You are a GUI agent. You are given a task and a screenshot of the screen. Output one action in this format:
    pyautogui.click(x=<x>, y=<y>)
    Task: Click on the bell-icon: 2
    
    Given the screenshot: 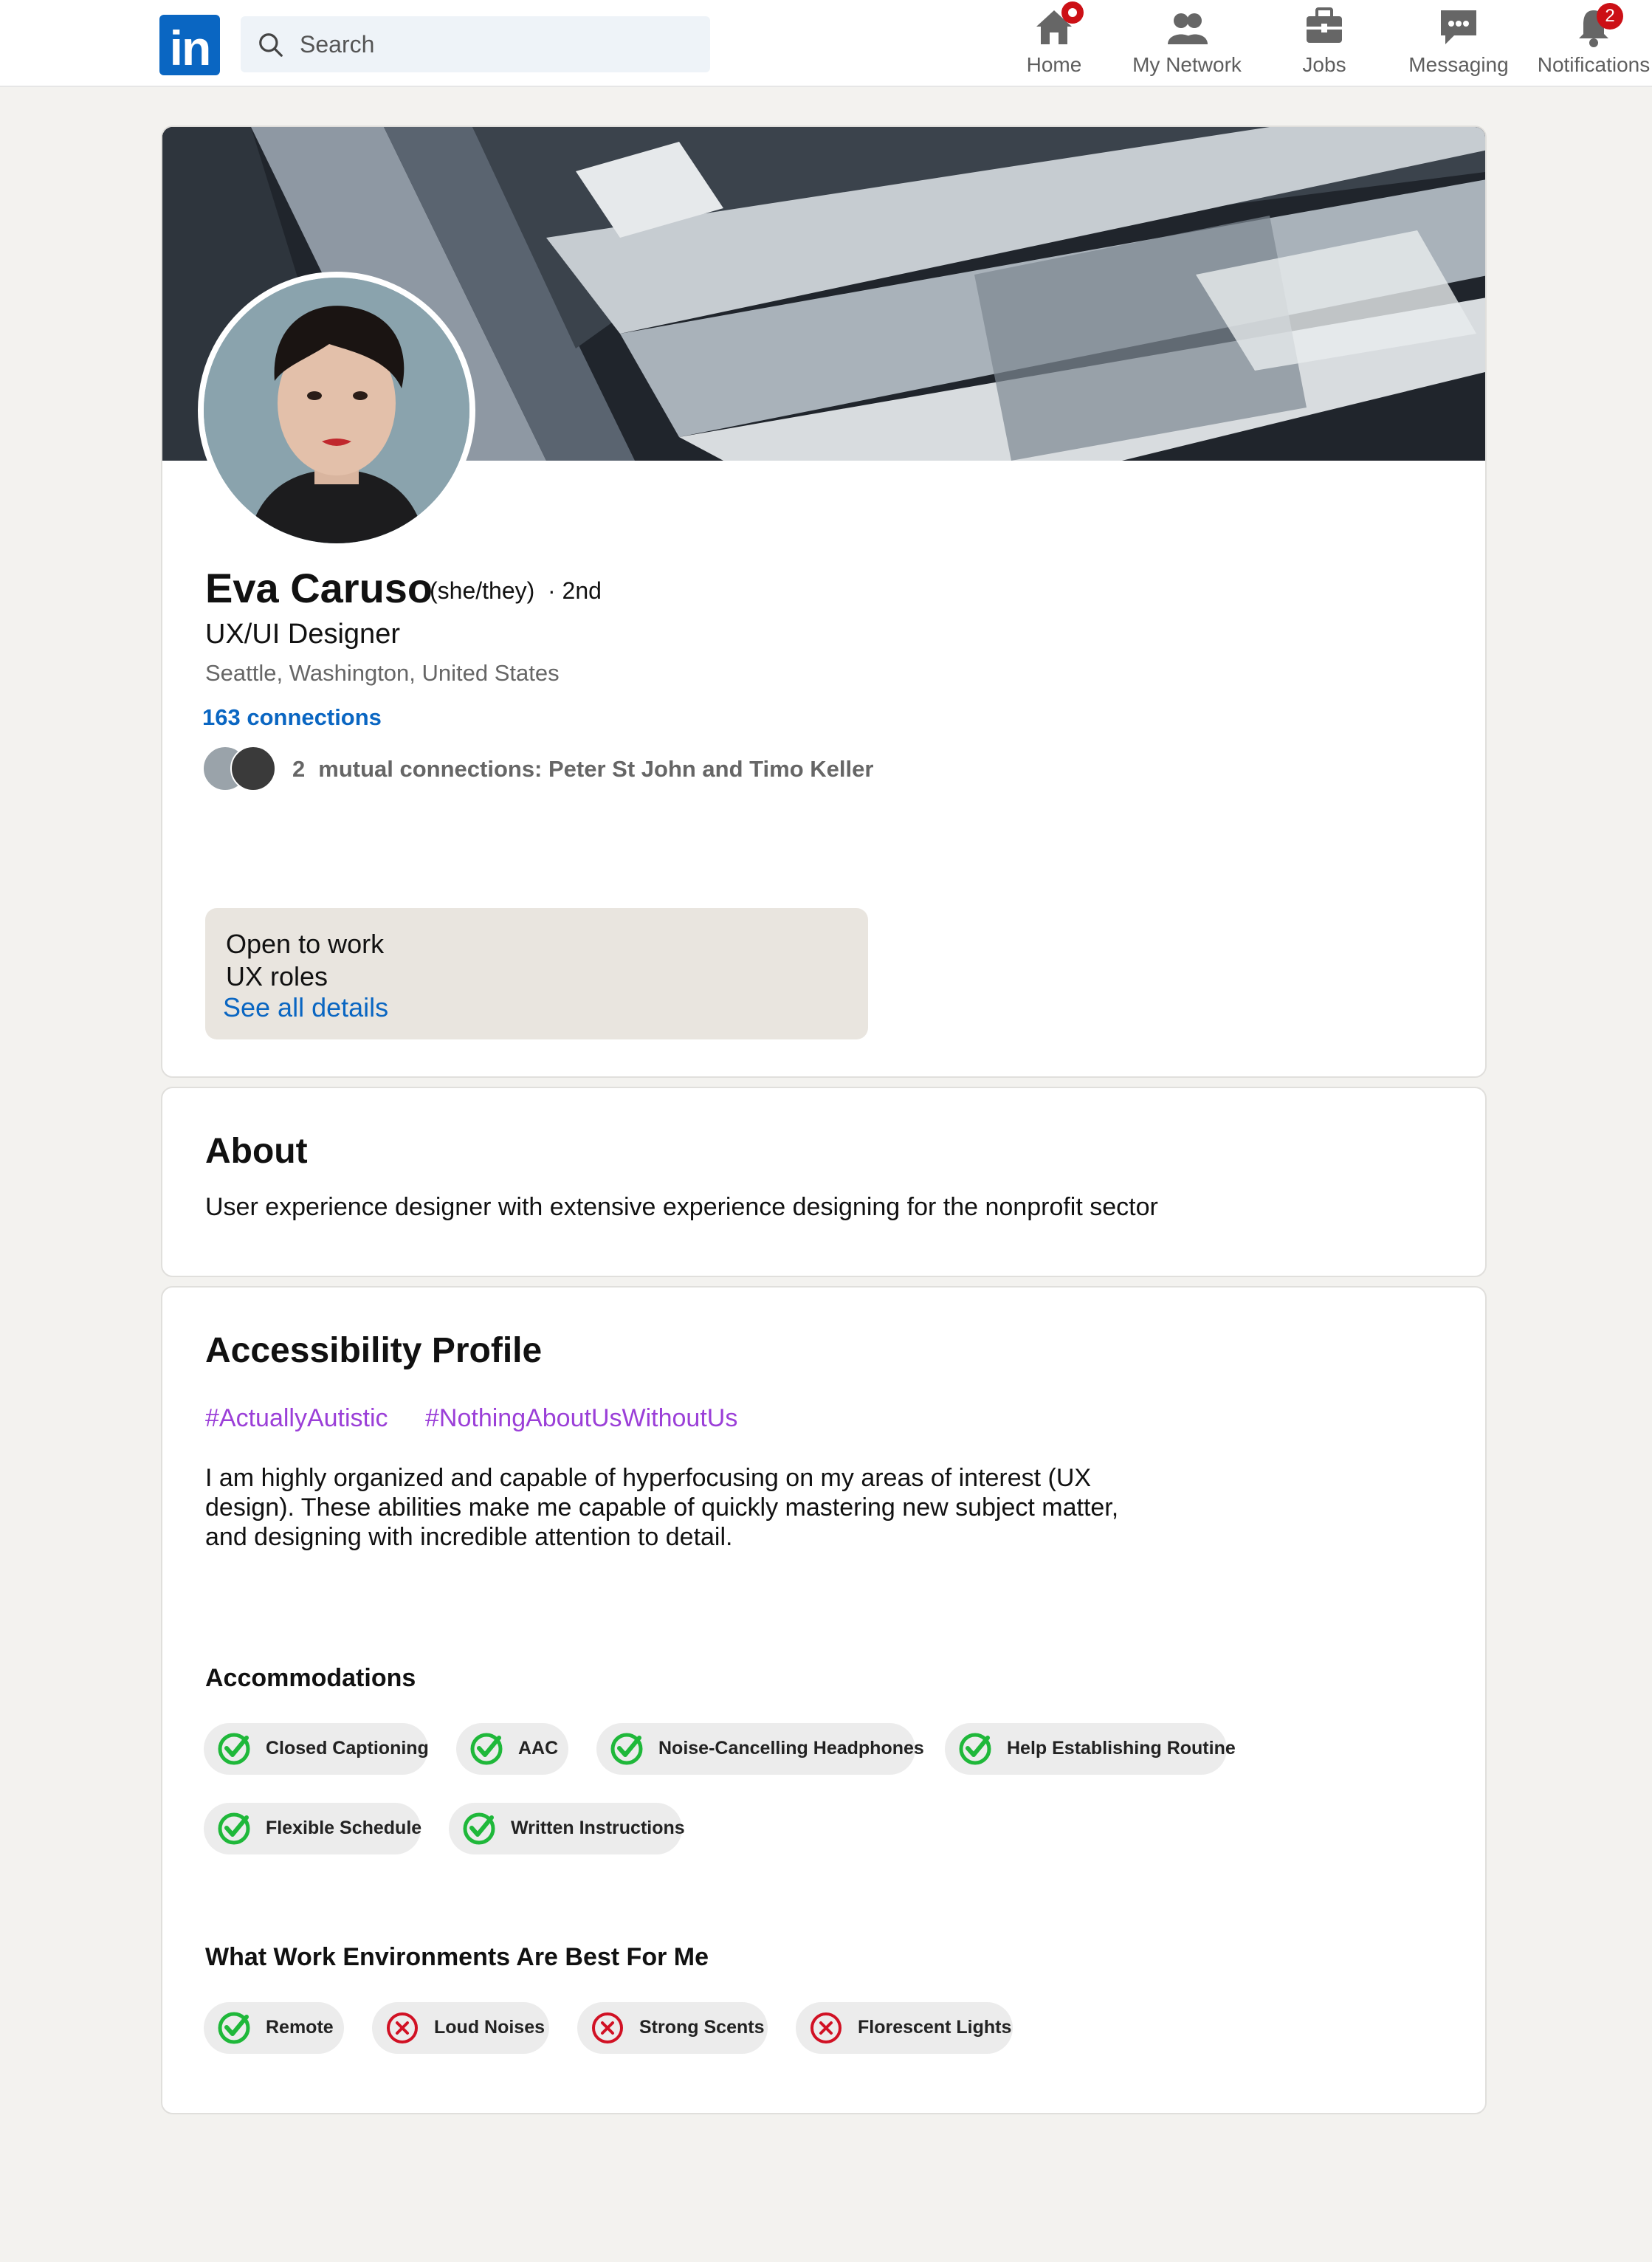 What is the action you would take?
    pyautogui.click(x=1597, y=25)
    